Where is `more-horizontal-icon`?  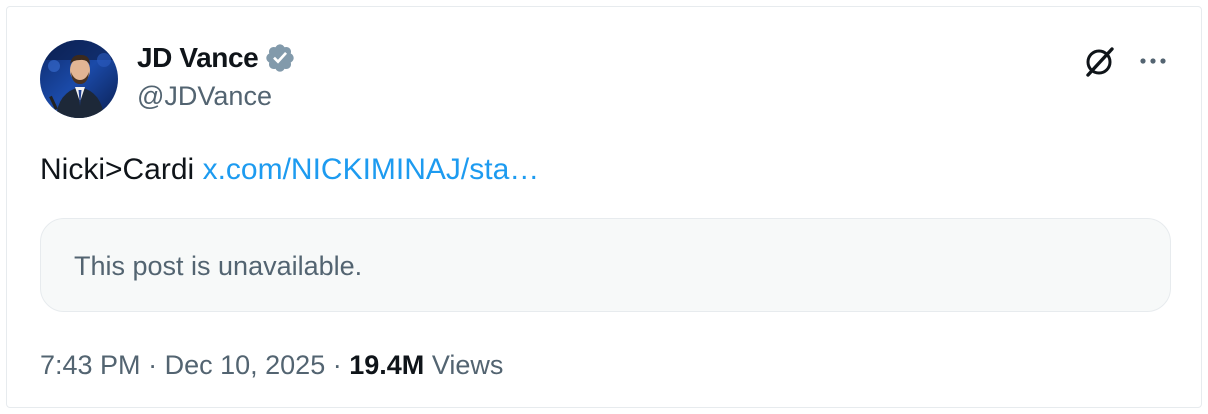
more-horizontal-icon is located at coordinates (1153, 61).